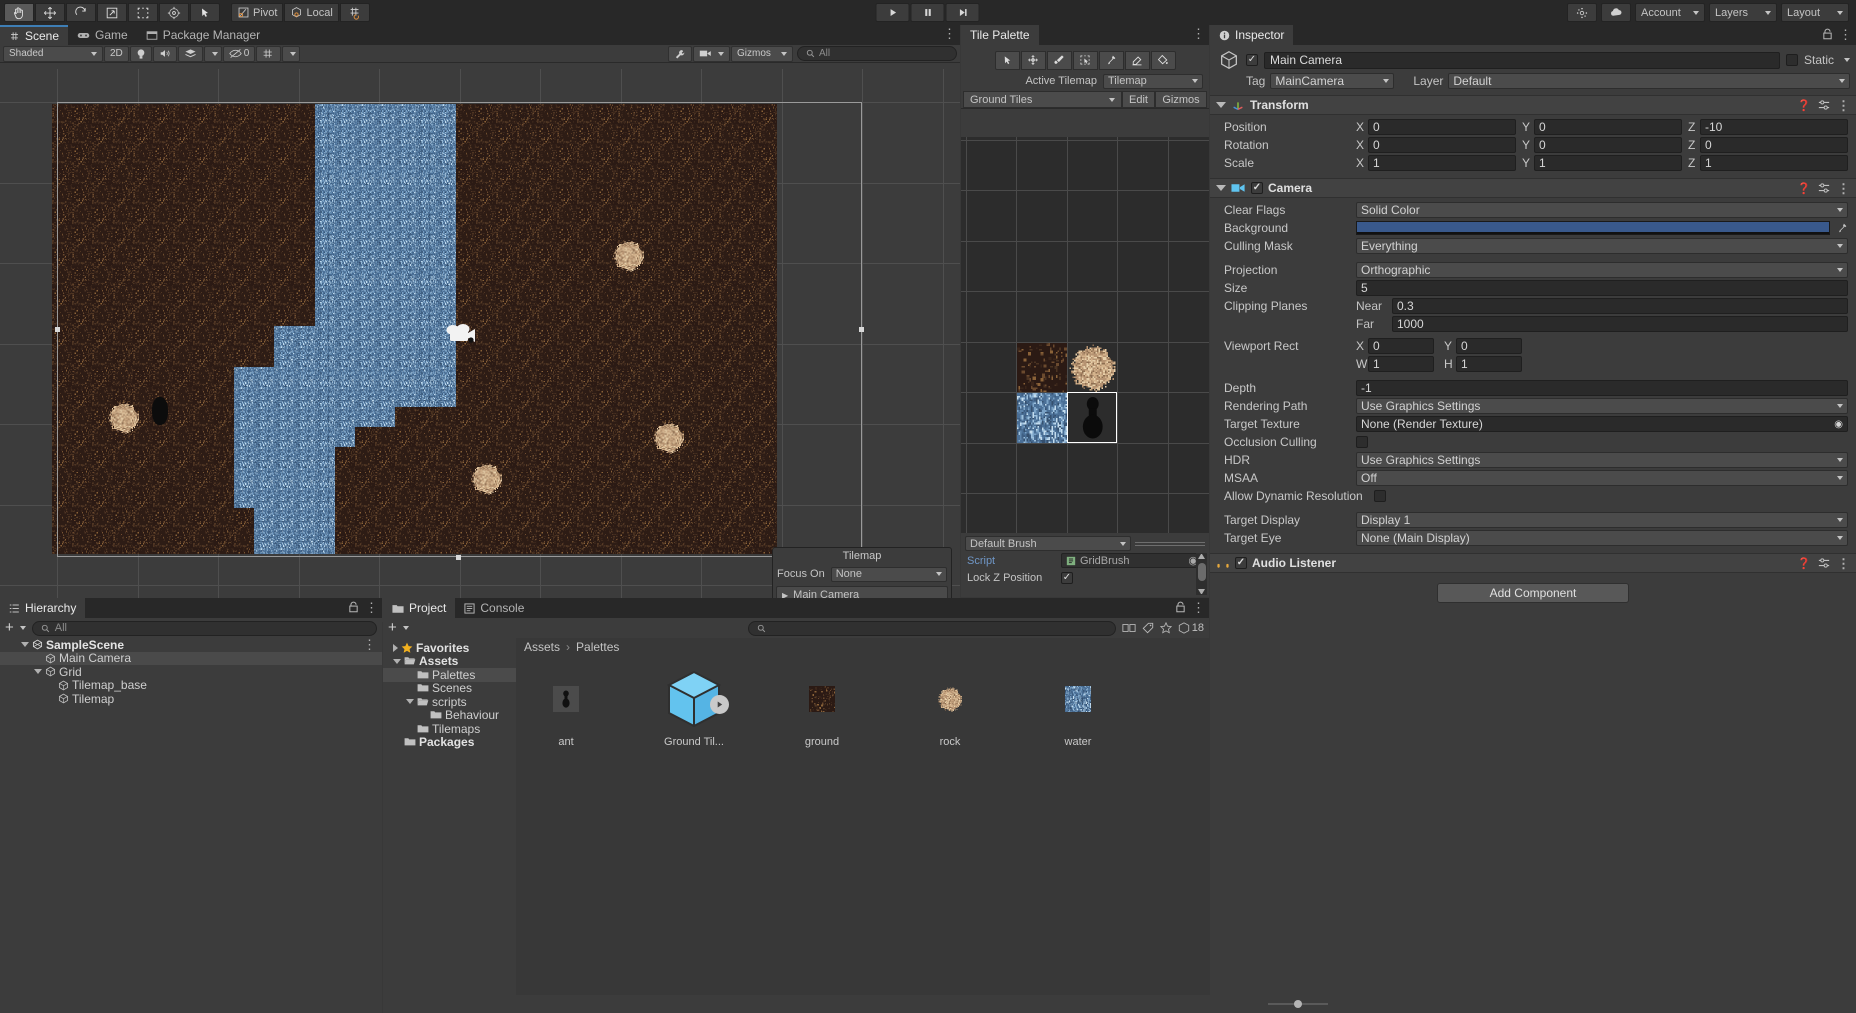 This screenshot has height=1013, width=1856. I want to click on projection-dropdown: Orthographic, so click(1602, 270).